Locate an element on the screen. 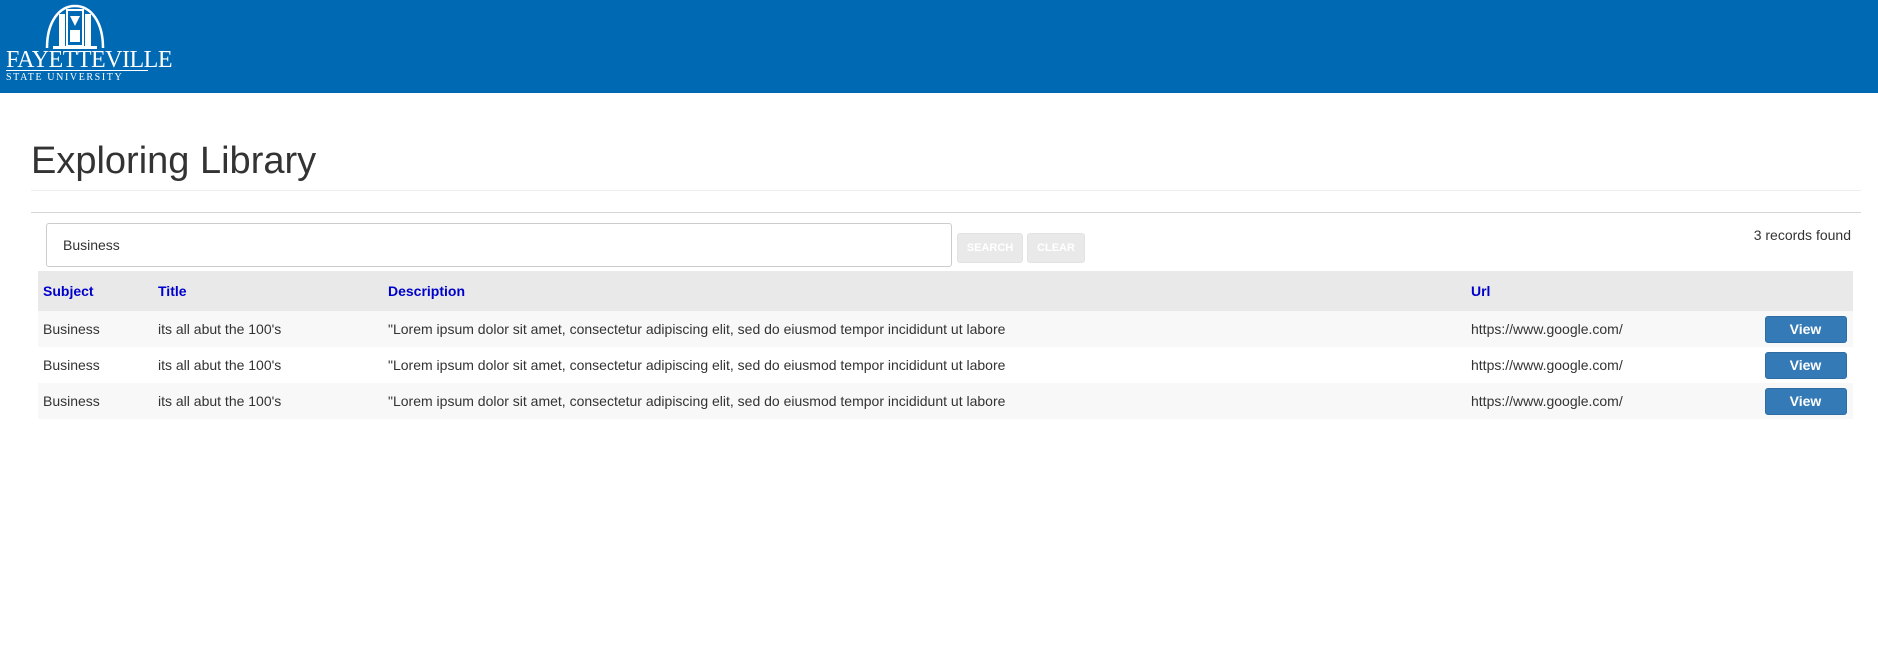  clear-button: CLEAR is located at coordinates (1056, 248).